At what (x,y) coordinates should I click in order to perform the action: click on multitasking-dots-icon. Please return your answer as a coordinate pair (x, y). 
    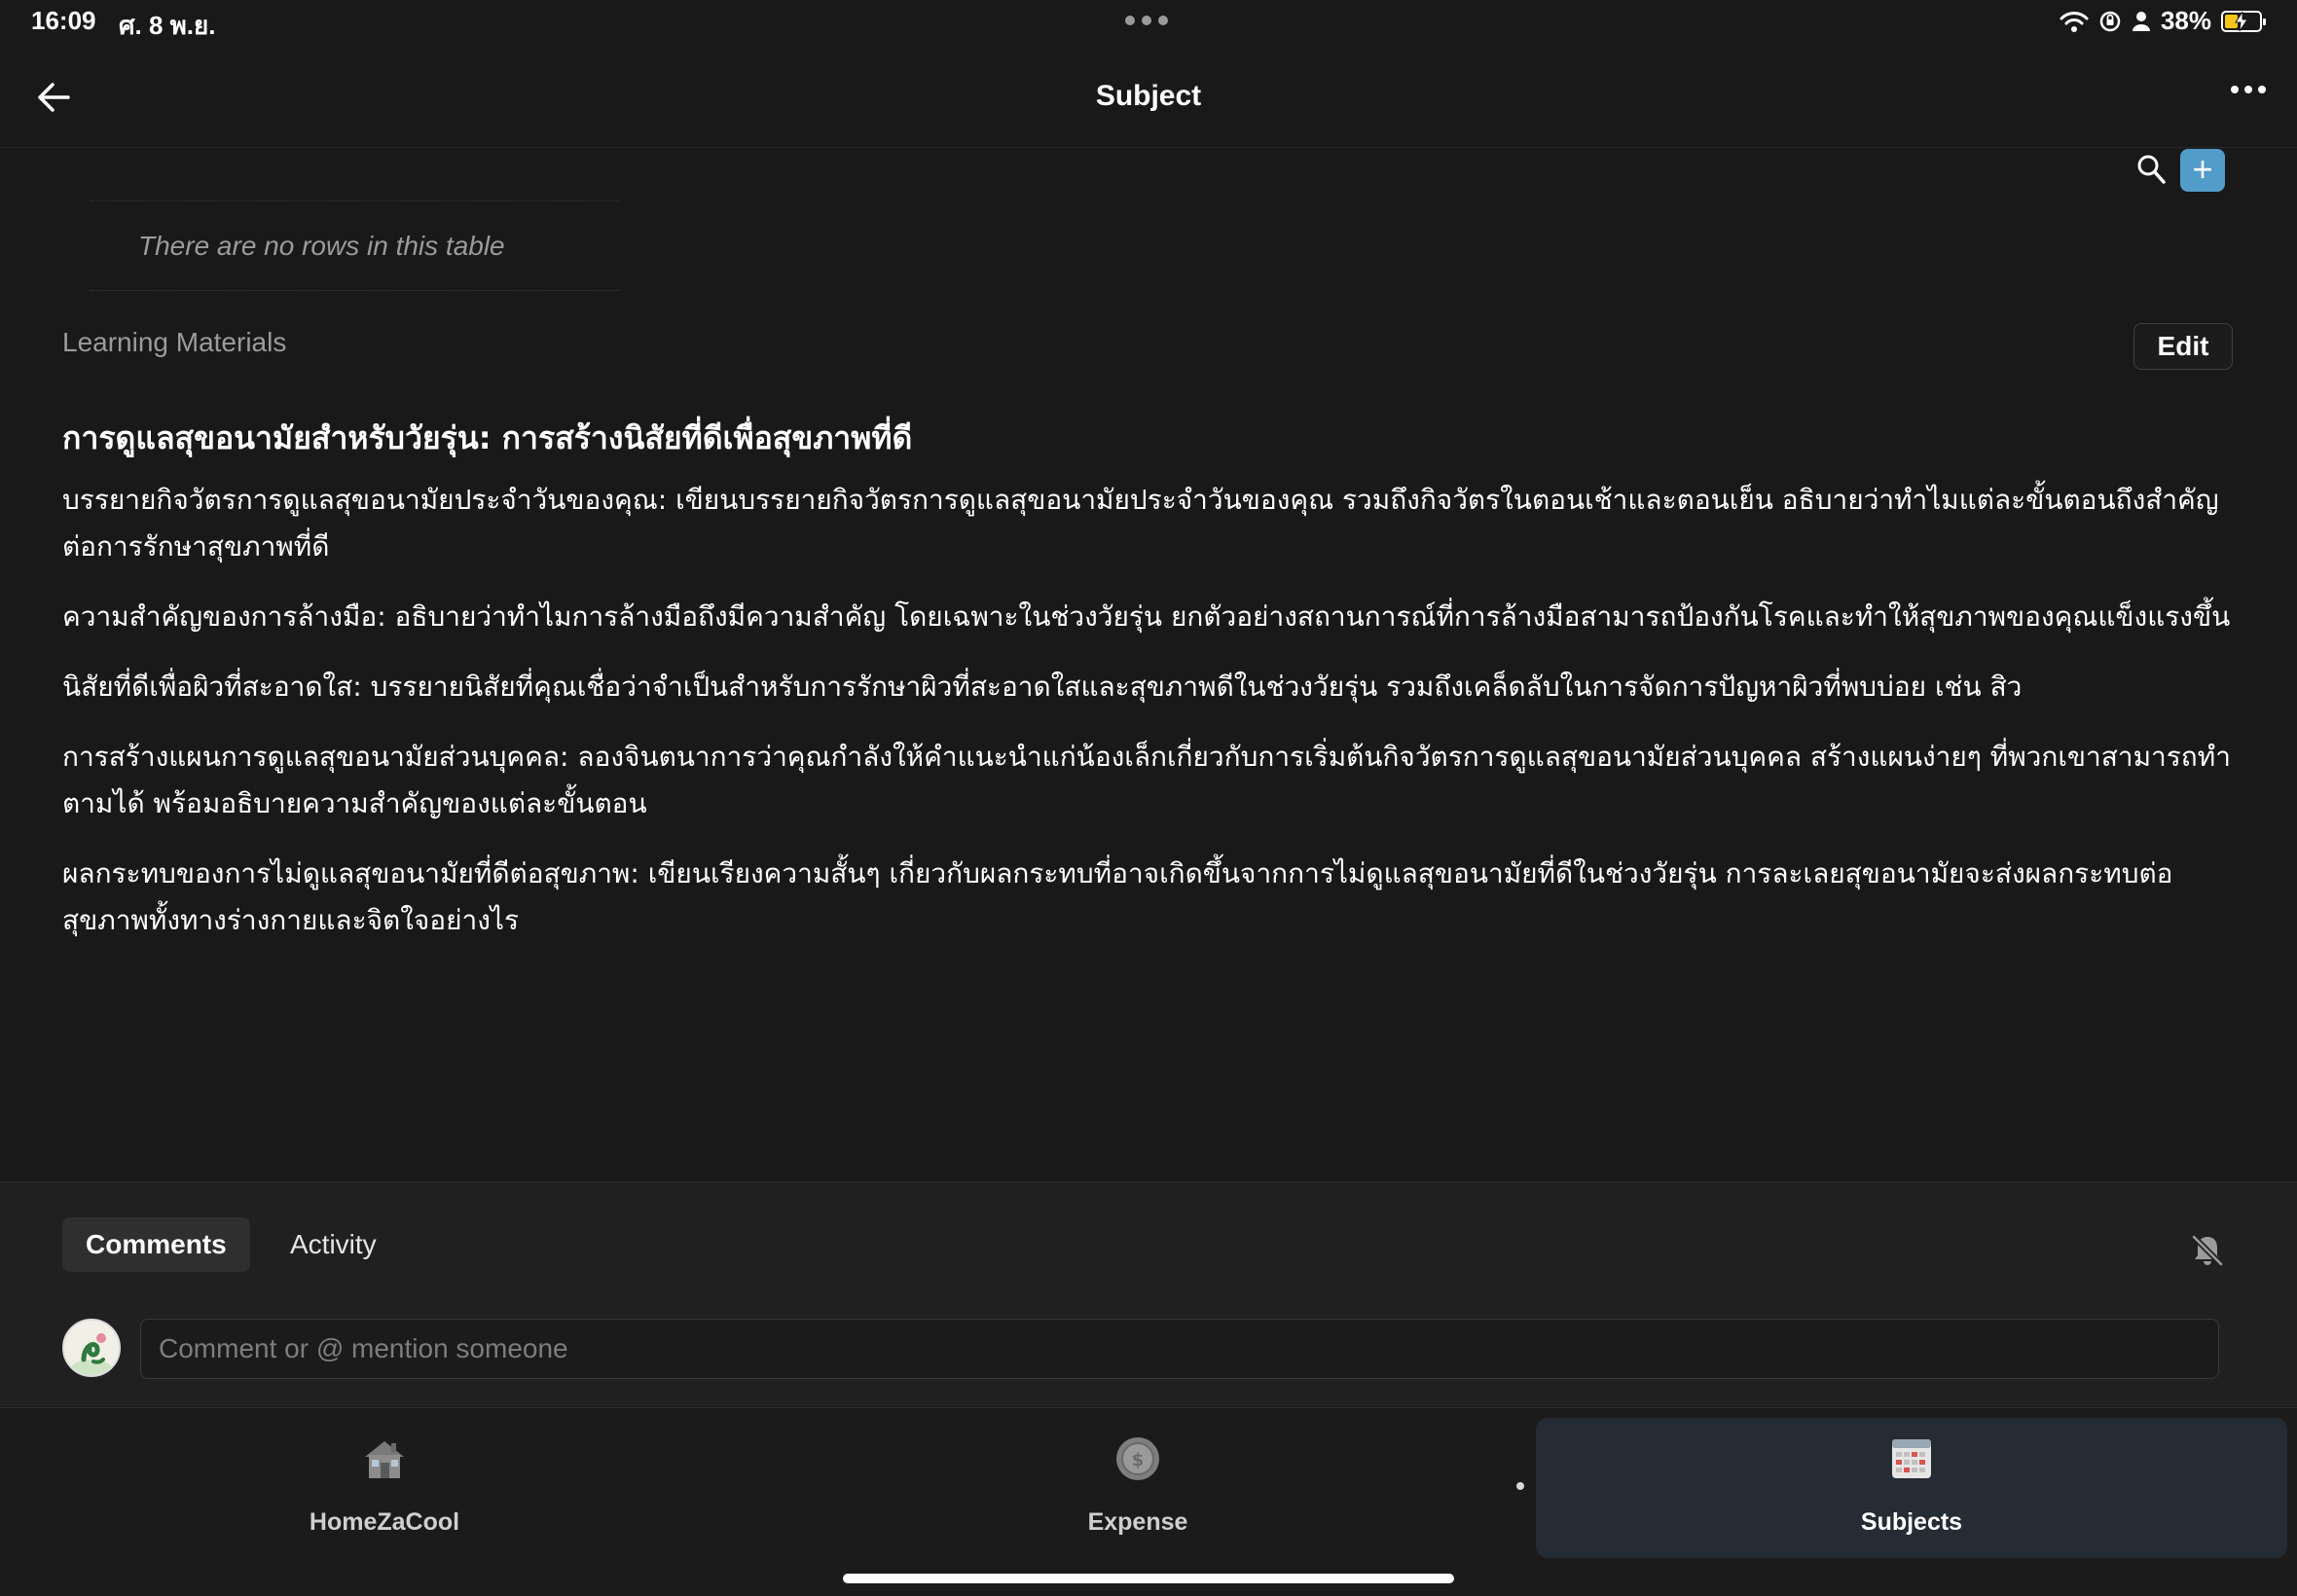
    Looking at the image, I should click on (1146, 20).